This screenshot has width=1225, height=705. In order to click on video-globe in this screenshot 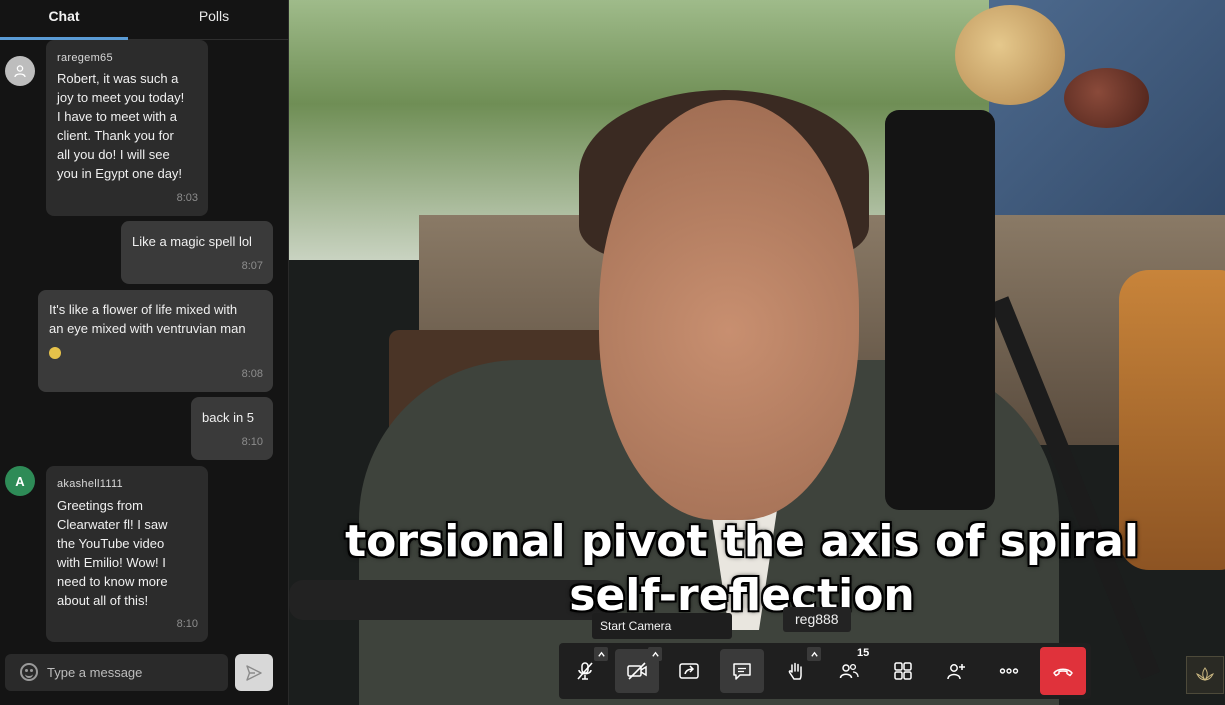, I will do `click(1010, 55)`.